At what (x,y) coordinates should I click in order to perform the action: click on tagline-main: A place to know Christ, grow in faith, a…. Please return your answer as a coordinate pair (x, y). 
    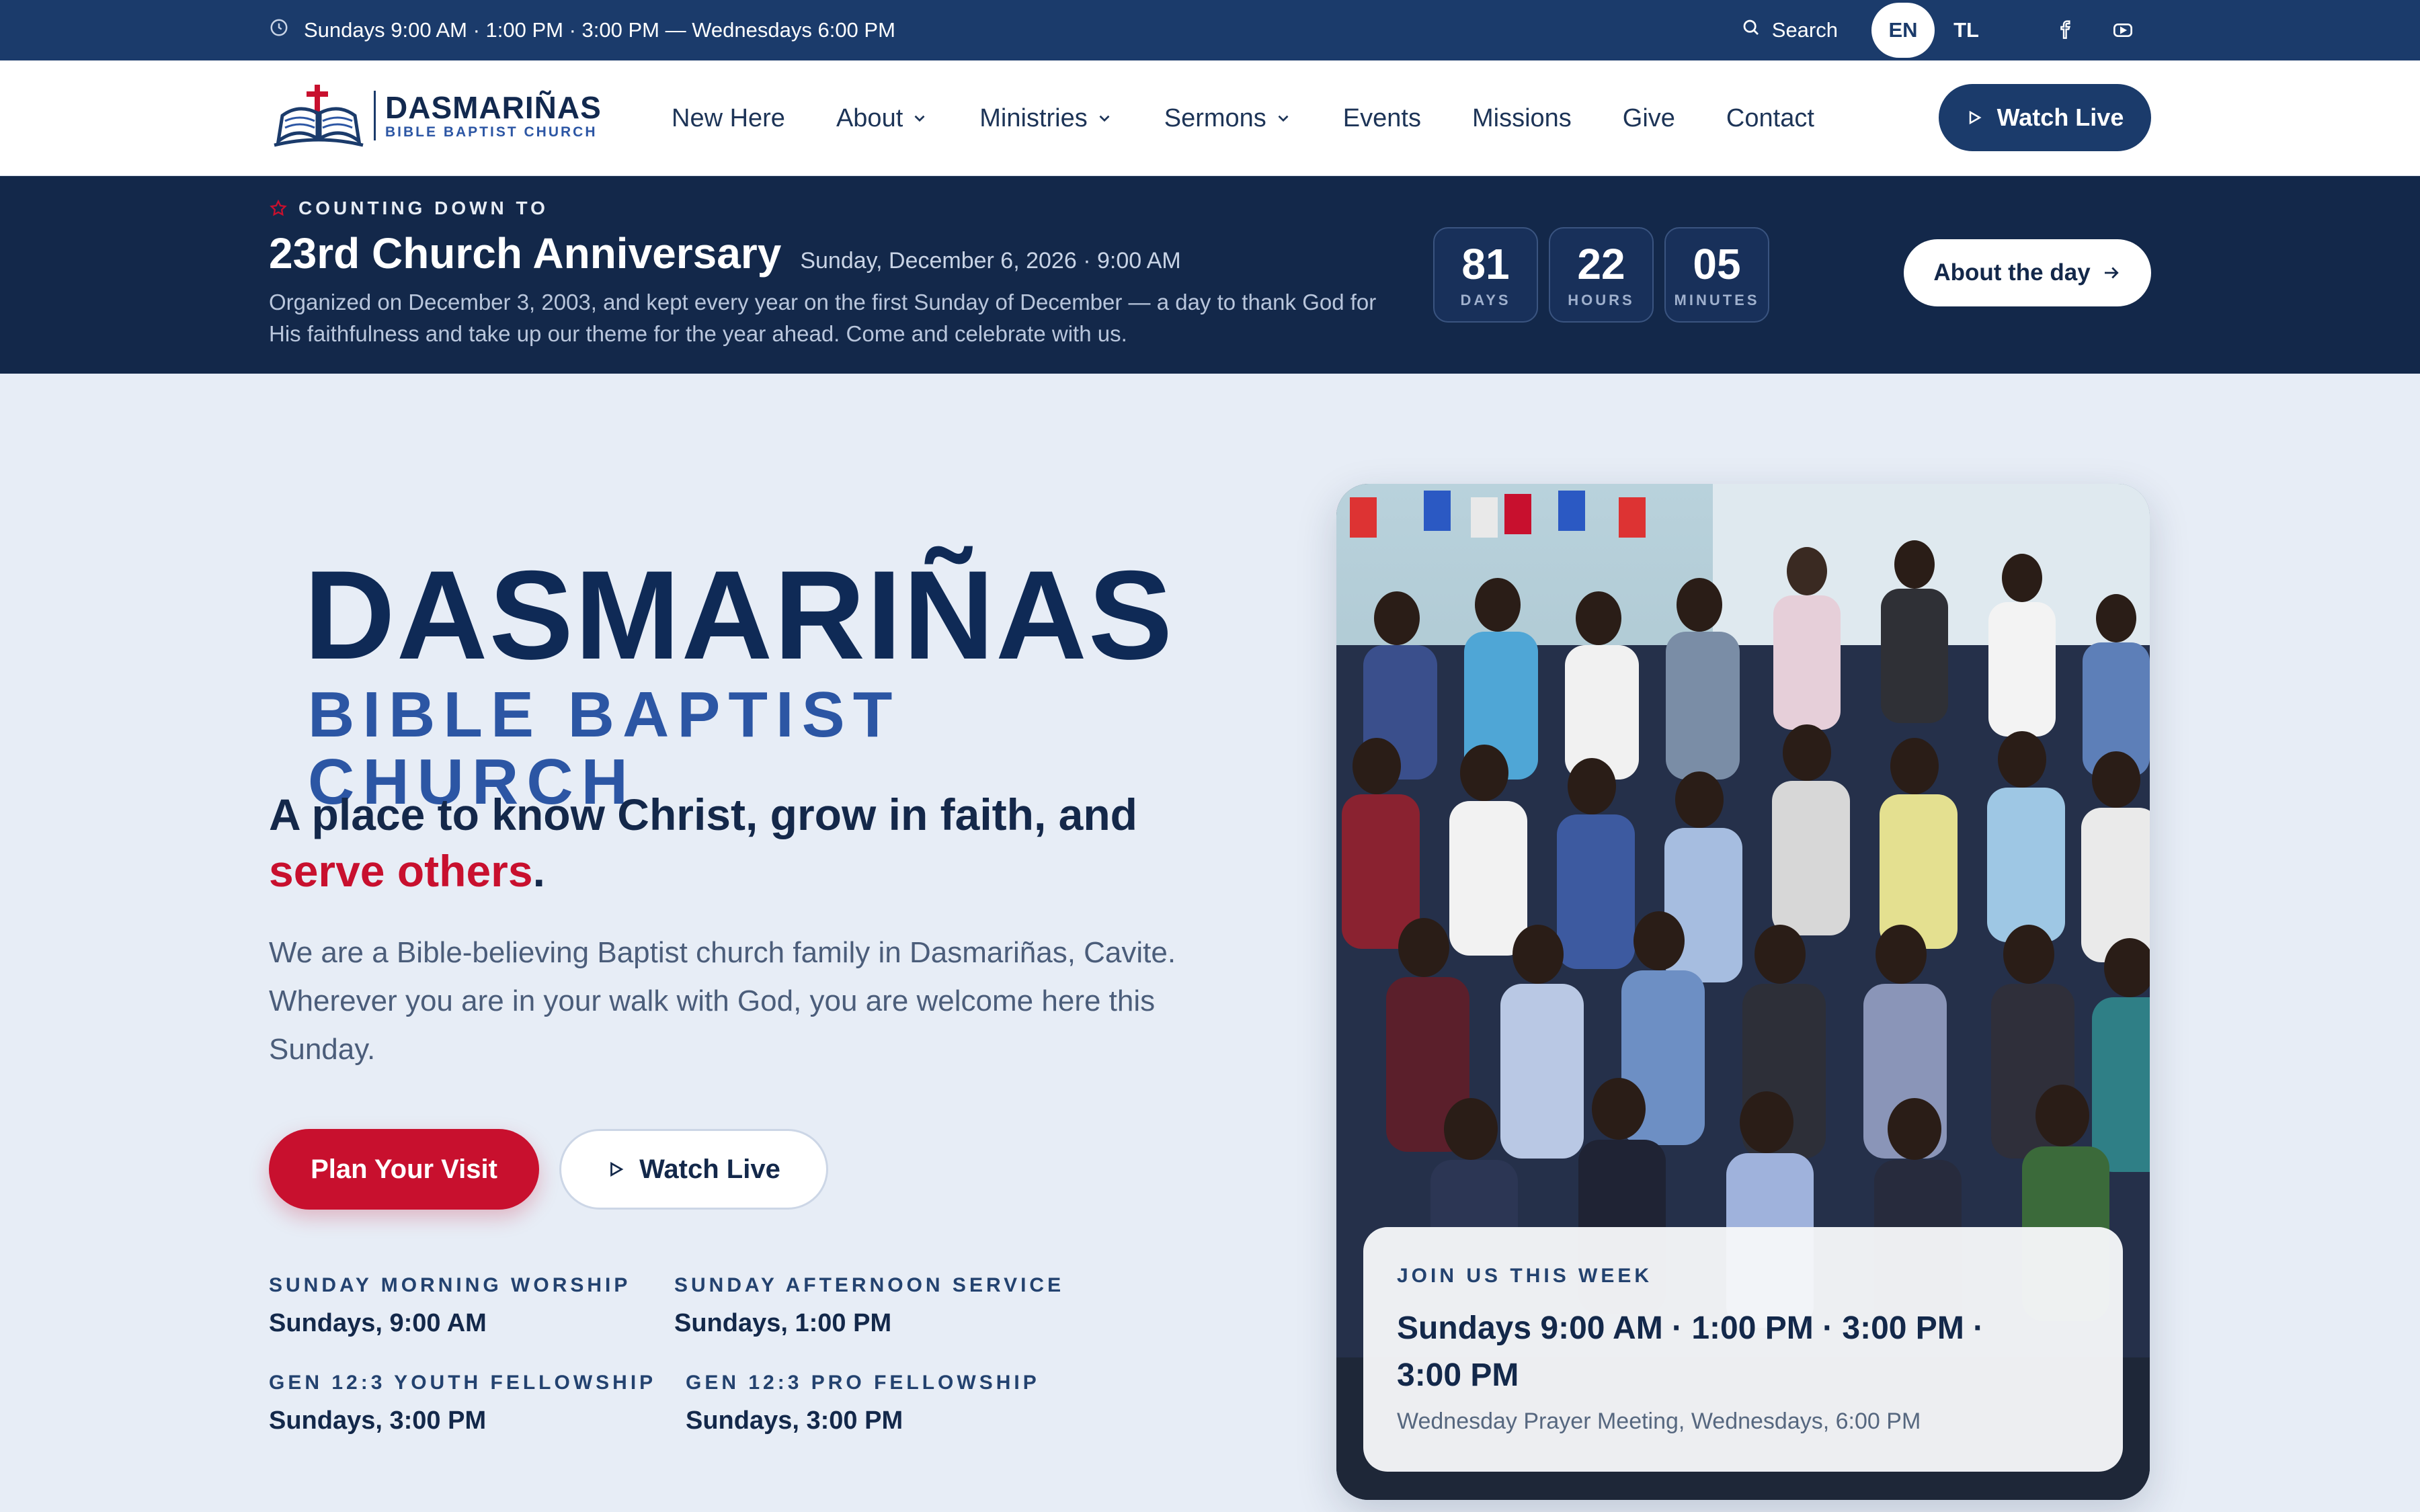
    Looking at the image, I should click on (703, 815).